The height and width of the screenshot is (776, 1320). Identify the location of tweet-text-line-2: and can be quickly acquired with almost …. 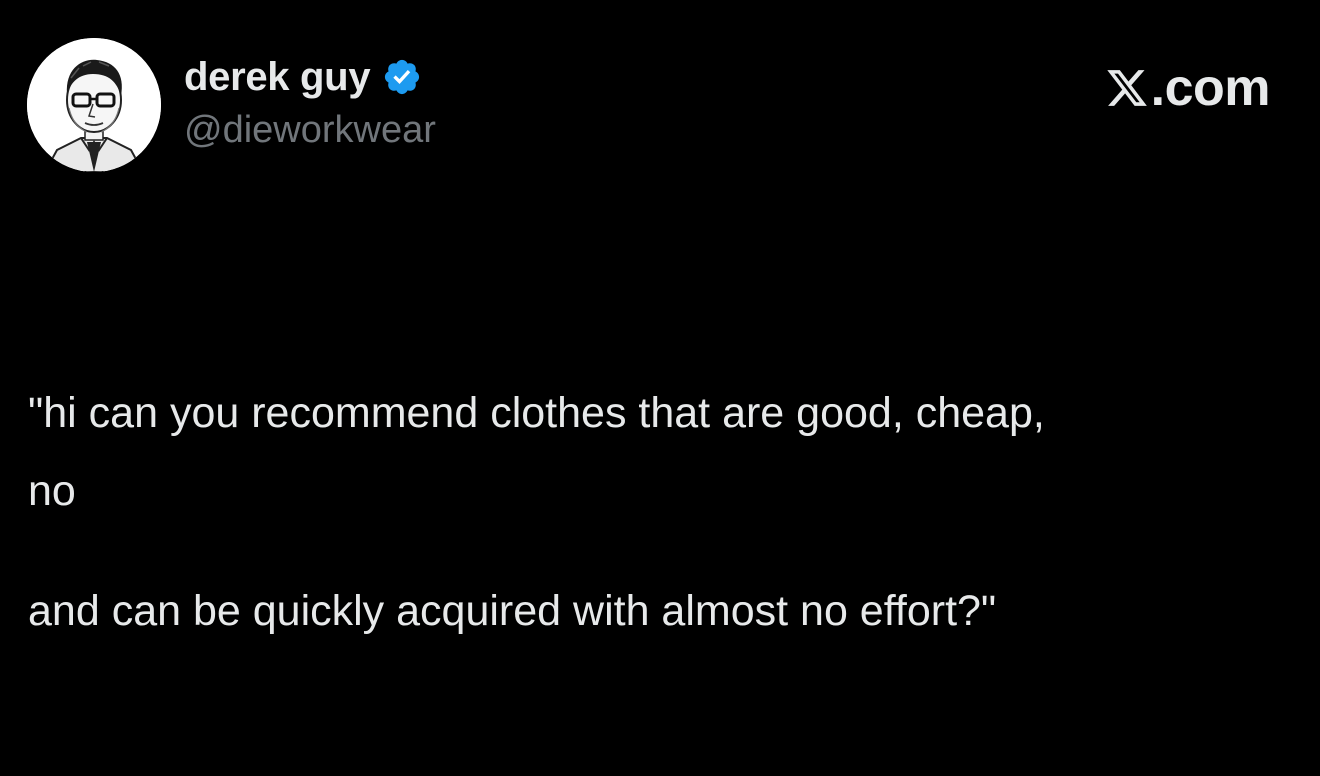
(512, 611).